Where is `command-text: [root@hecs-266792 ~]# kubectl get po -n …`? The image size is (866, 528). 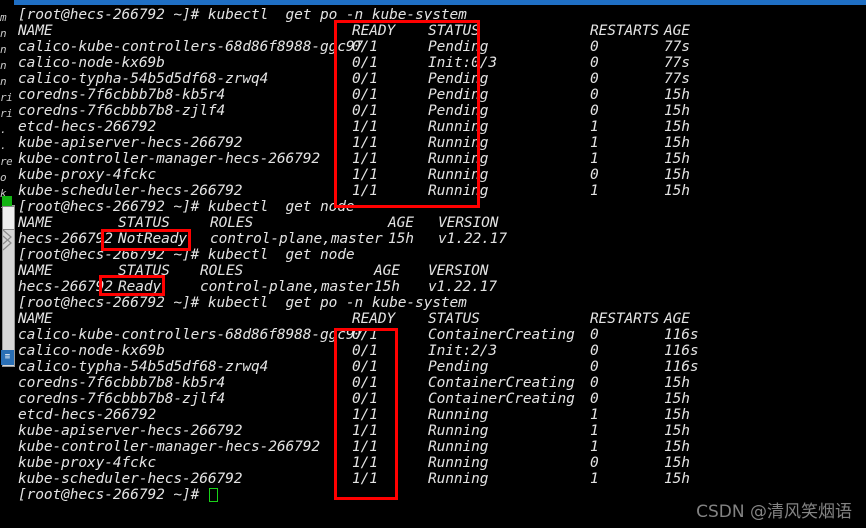 command-text: [root@hecs-266792 ~]# kubectl get po -n … is located at coordinates (242, 303).